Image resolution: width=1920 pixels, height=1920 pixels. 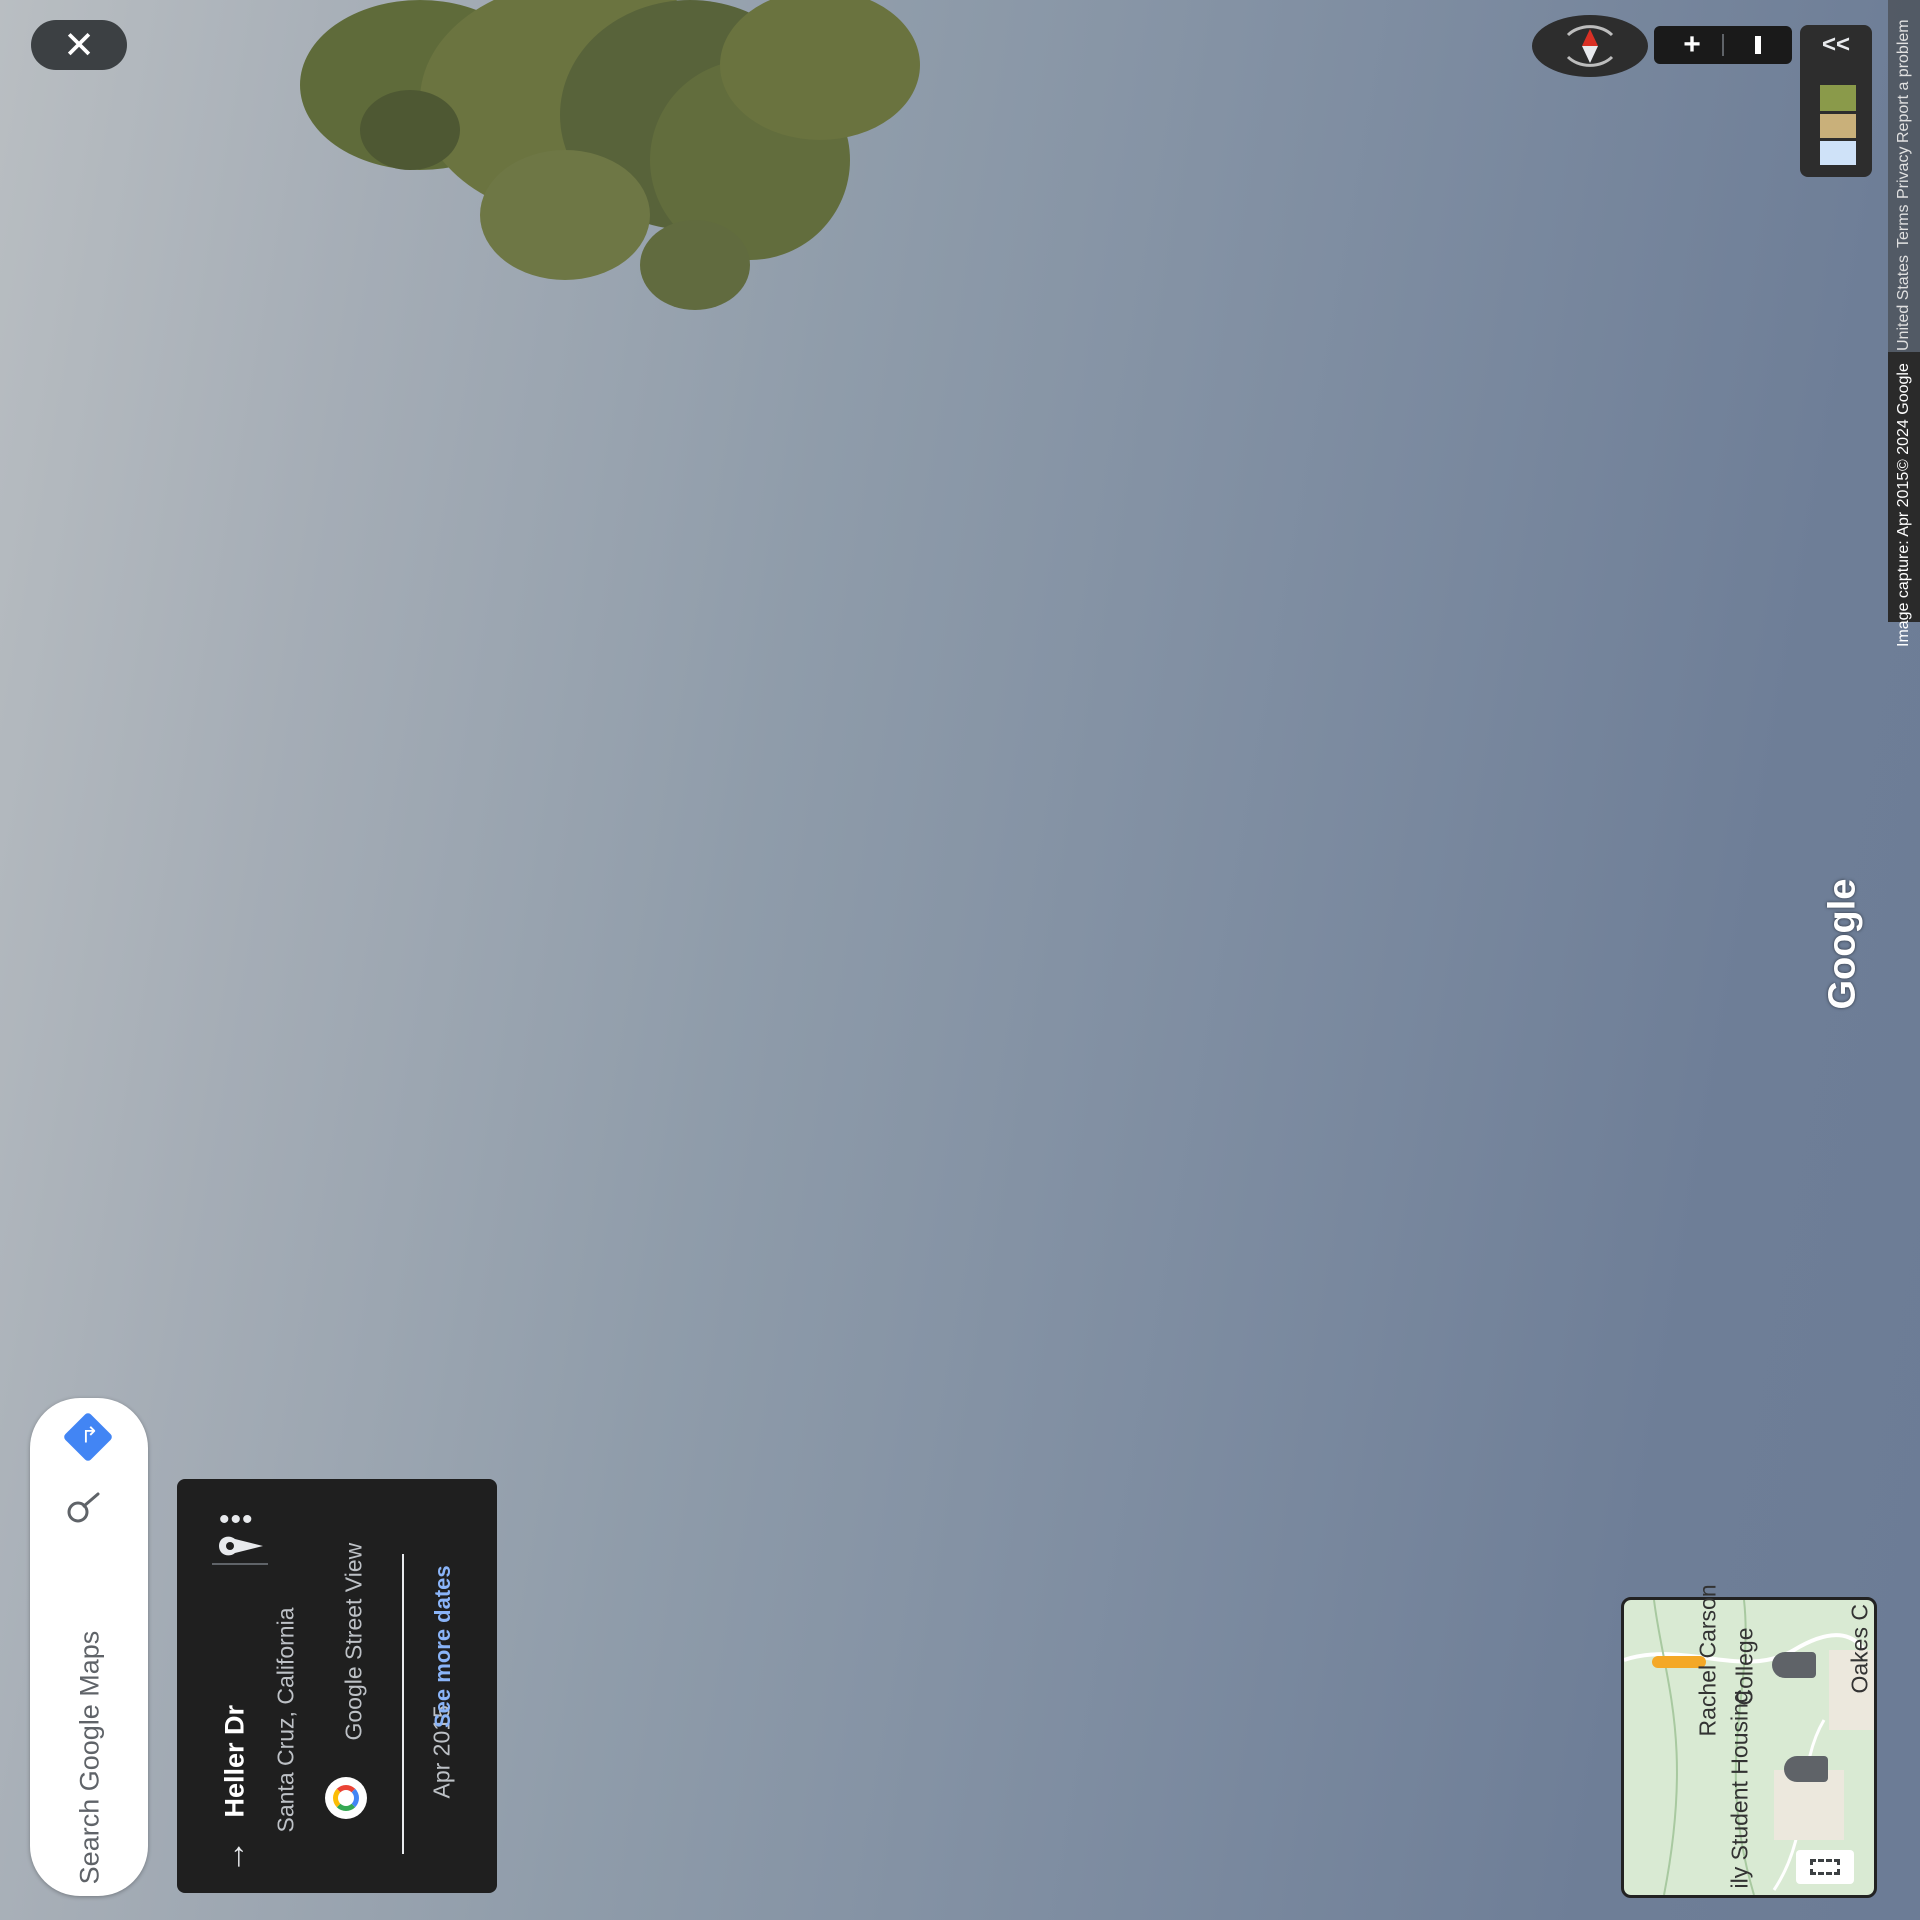 What do you see at coordinates (241, 1548) in the screenshot?
I see `location-pin-icon` at bounding box center [241, 1548].